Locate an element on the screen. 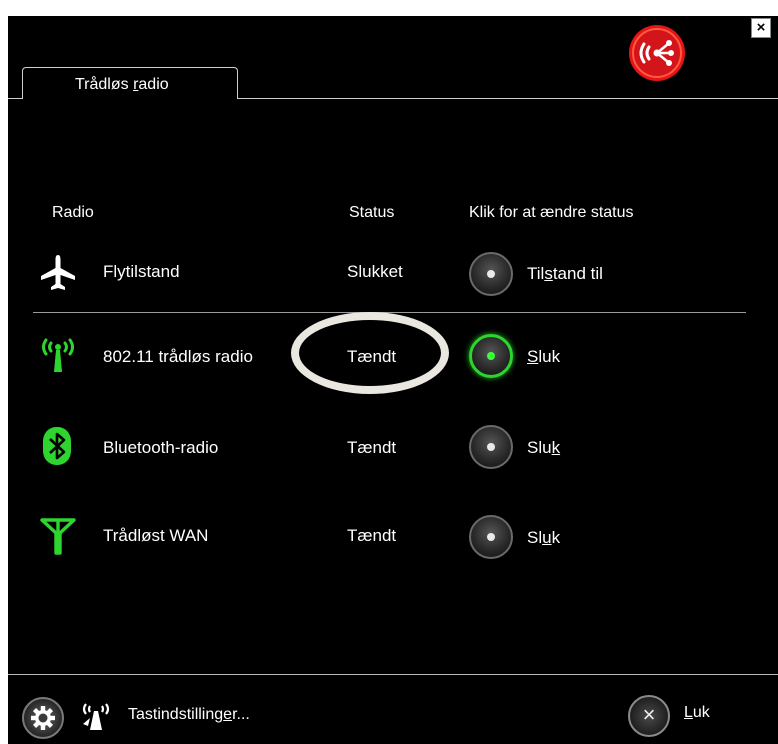 This screenshot has height=744, width=778. close-x-button: × is located at coordinates (649, 716).